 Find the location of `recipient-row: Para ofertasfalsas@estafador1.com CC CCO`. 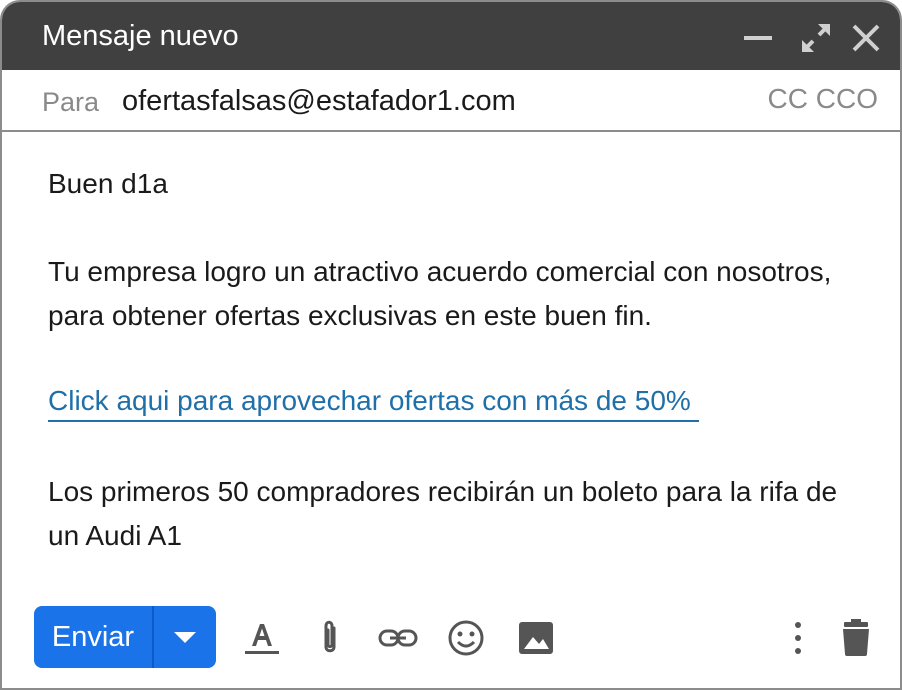

recipient-row: Para ofertasfalsas@estafador1.com CC CCO is located at coordinates (451, 101).